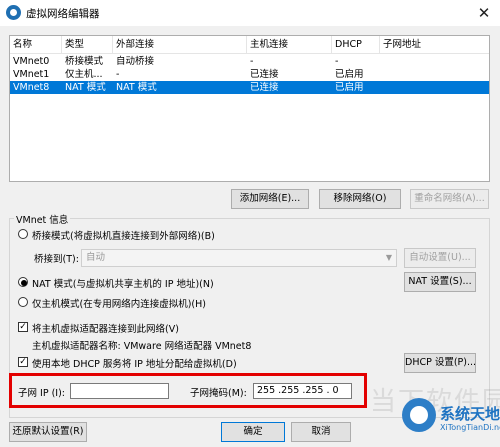 This screenshot has width=500, height=447. What do you see at coordinates (388, 257) in the screenshot?
I see `chevron-down-icon: ▼` at bounding box center [388, 257].